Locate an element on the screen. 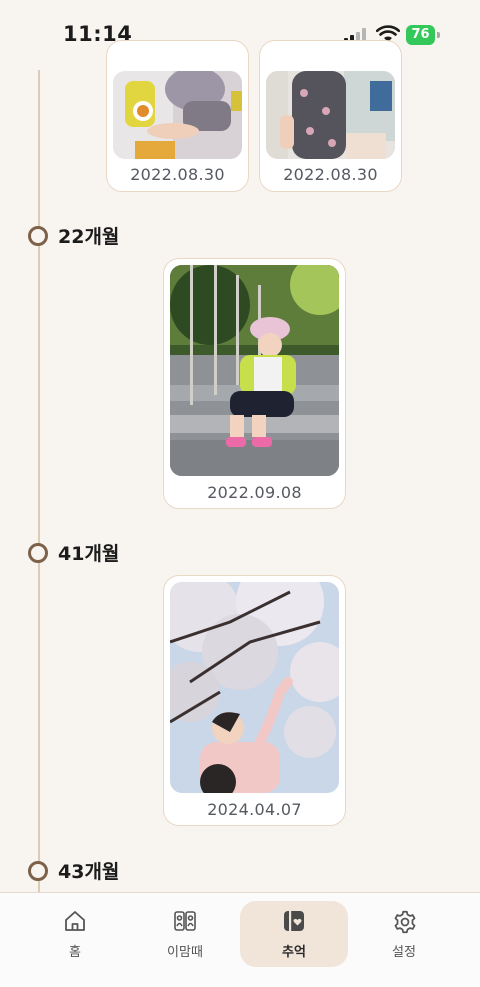  photo-date: 2024.04.07 is located at coordinates (254, 809).